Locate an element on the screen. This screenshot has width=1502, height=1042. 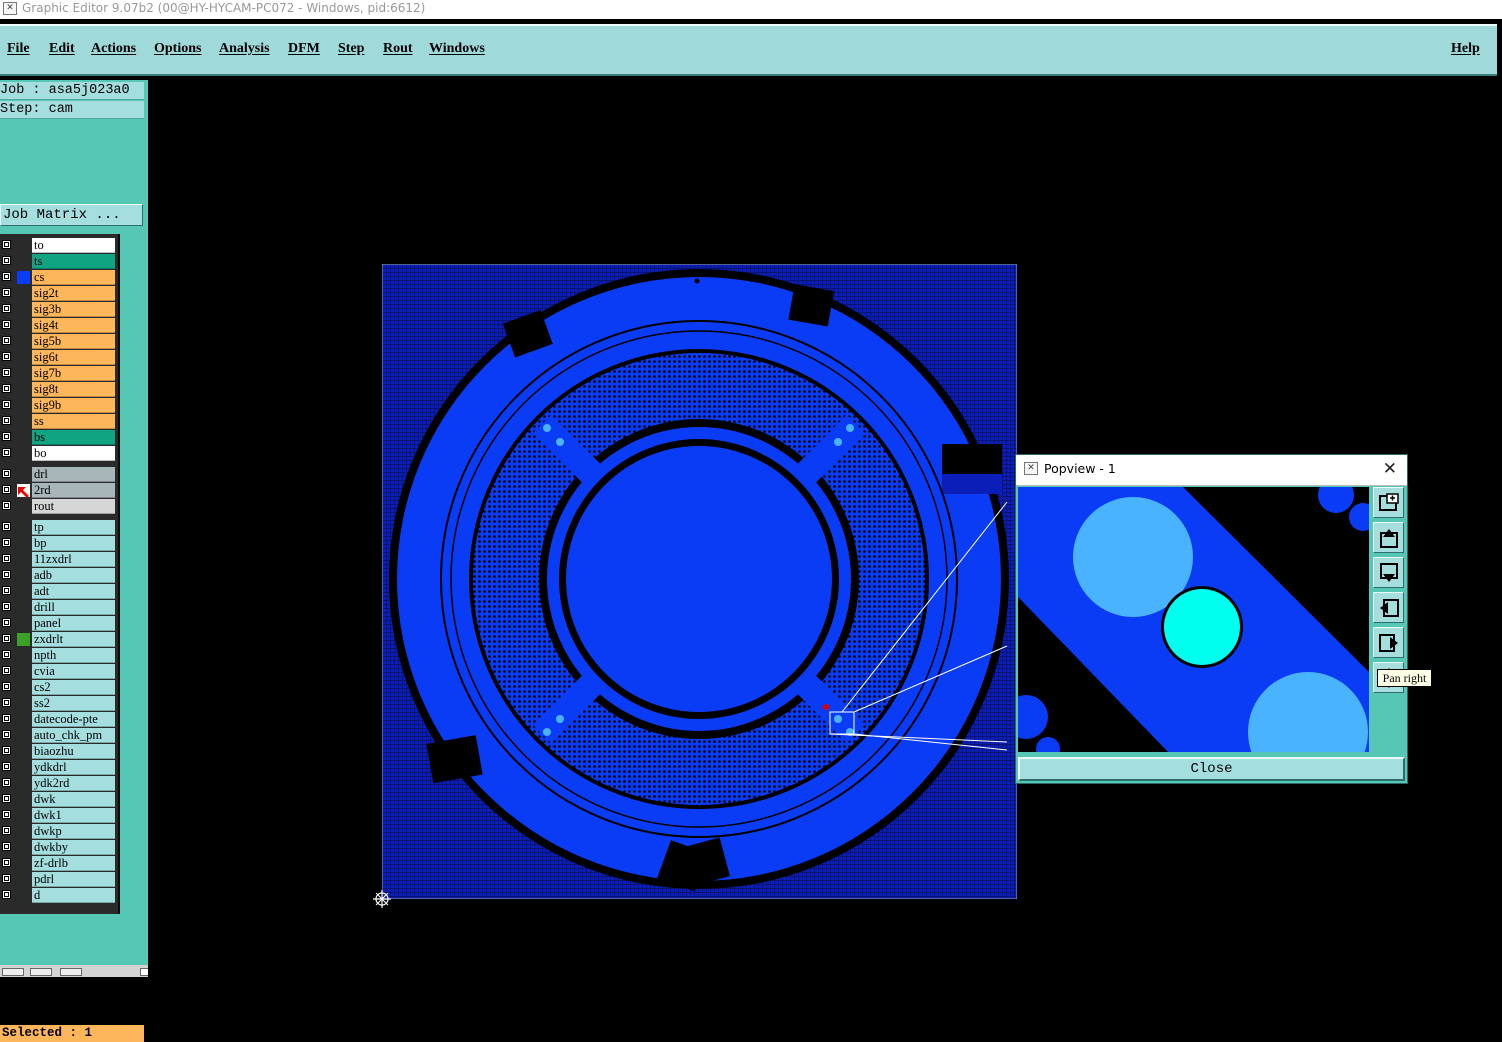
layer-row: adb is located at coordinates (58, 575).